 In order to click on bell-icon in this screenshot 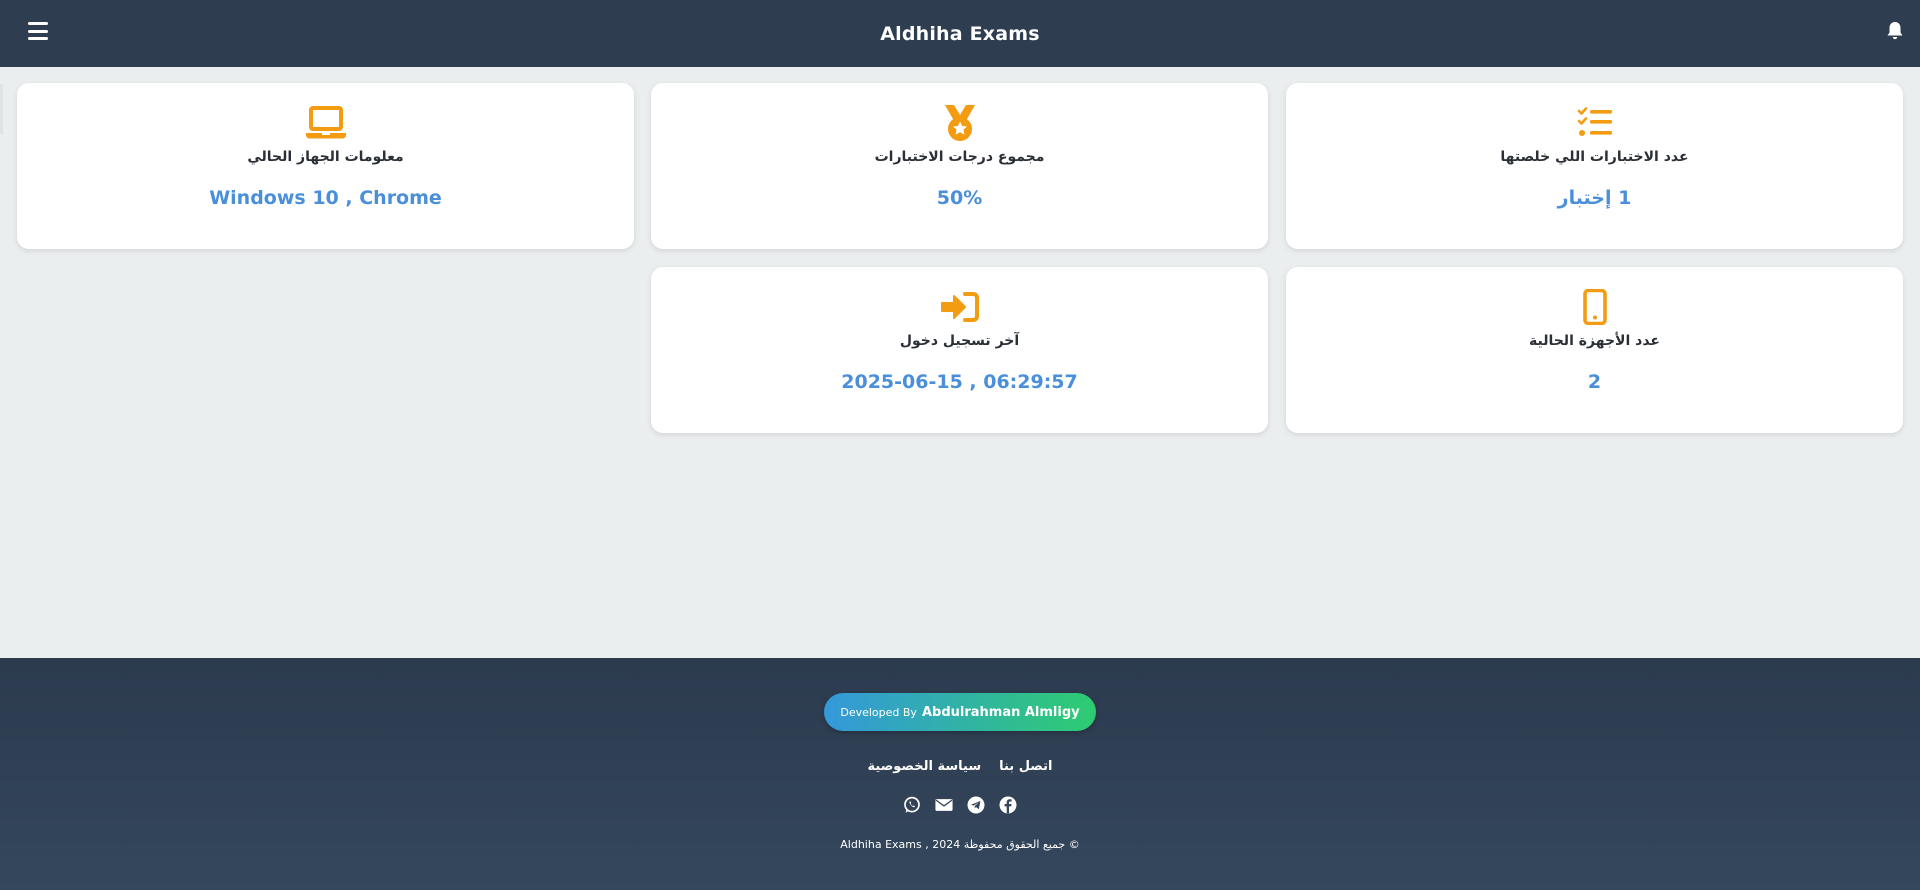, I will do `click(1895, 31)`.